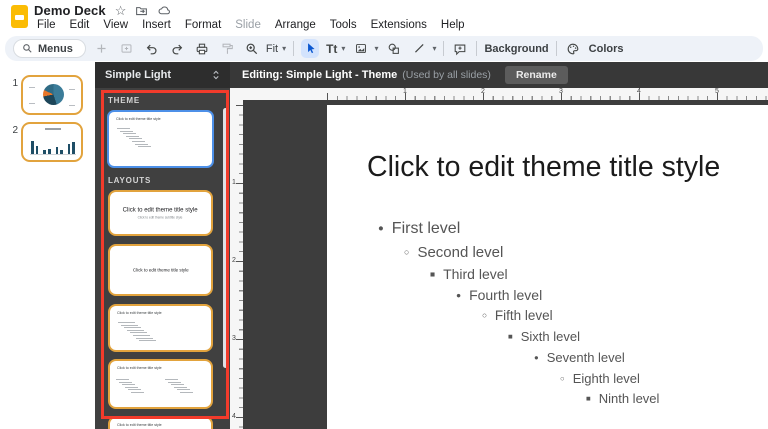  I want to click on image-caret-icon: ▾, so click(376, 48).